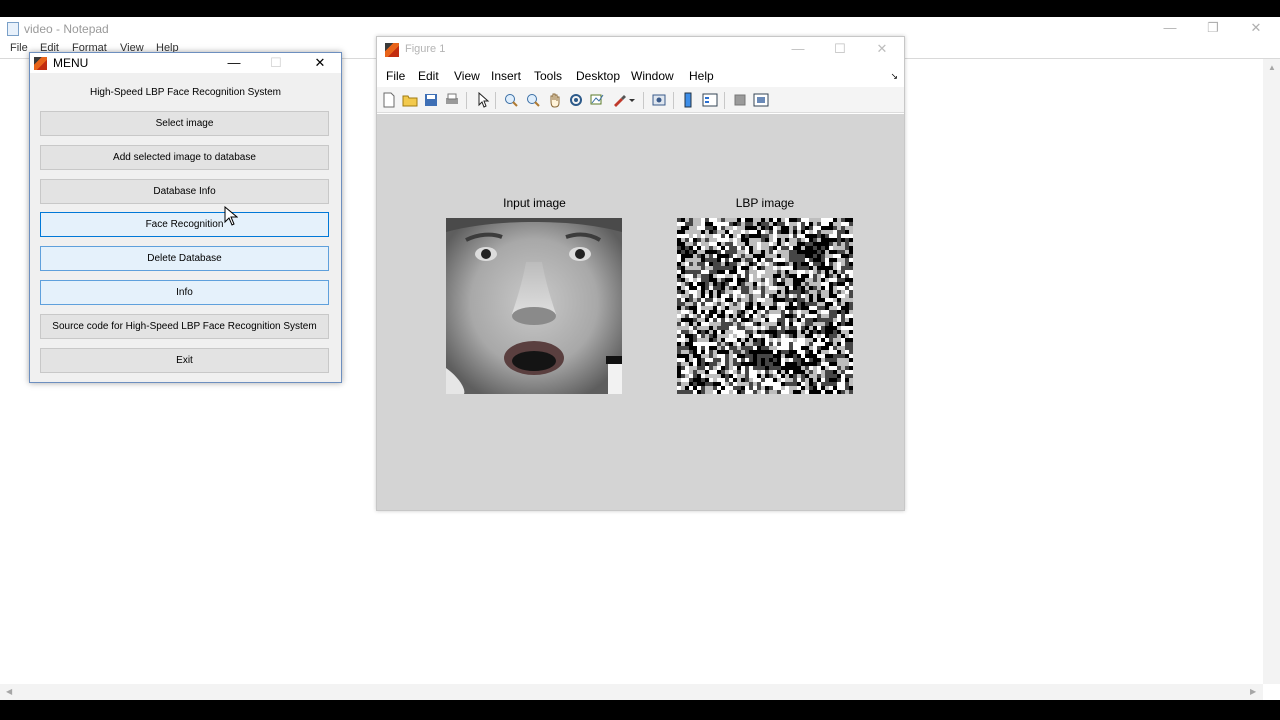 The width and height of the screenshot is (1280, 720). What do you see at coordinates (425, 49) in the screenshot?
I see `figure-window-title: Figure 1` at bounding box center [425, 49].